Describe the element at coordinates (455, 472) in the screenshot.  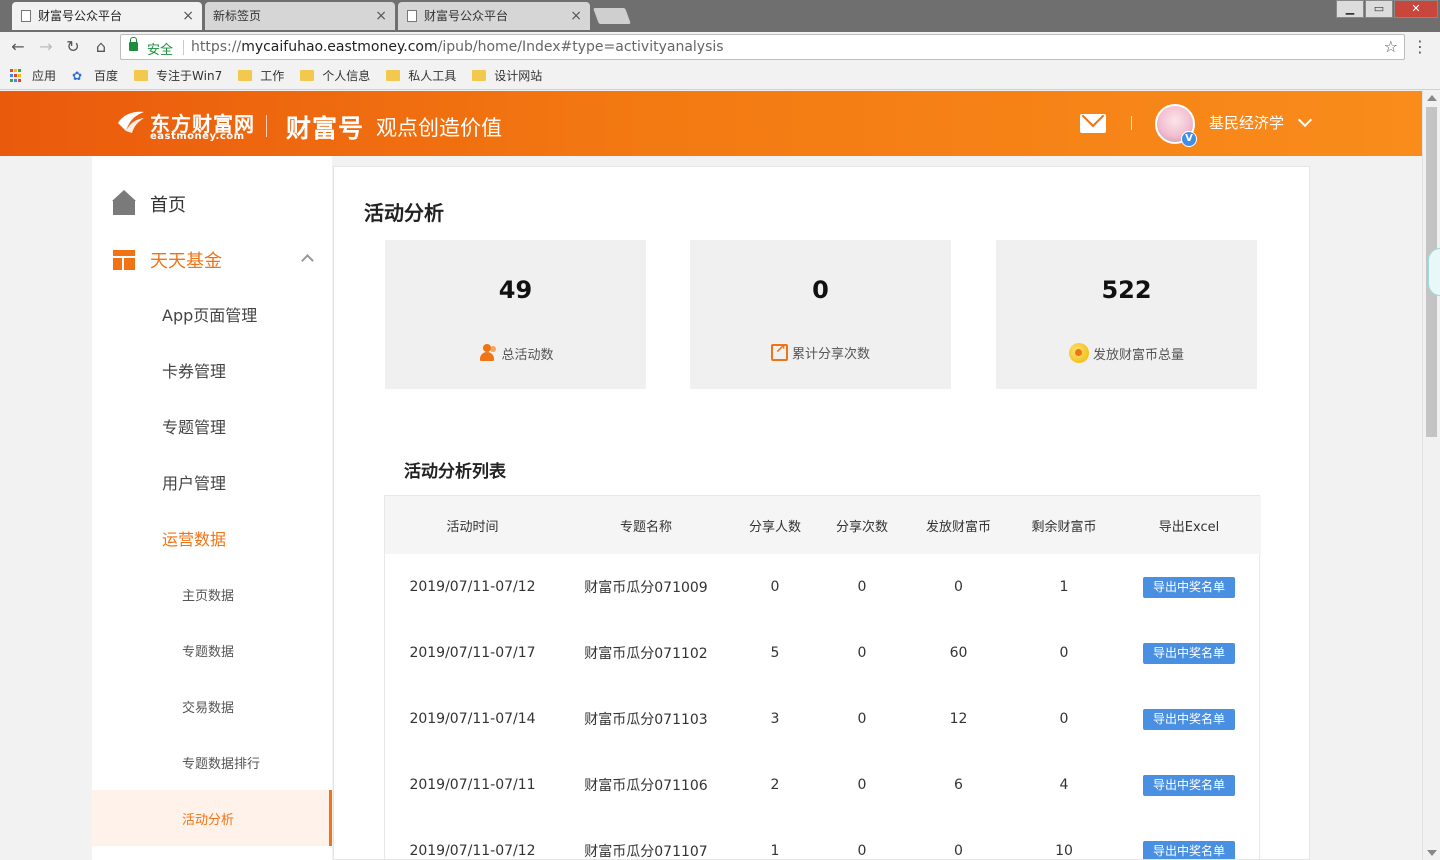
I see `list-title: 活动分析列表` at that location.